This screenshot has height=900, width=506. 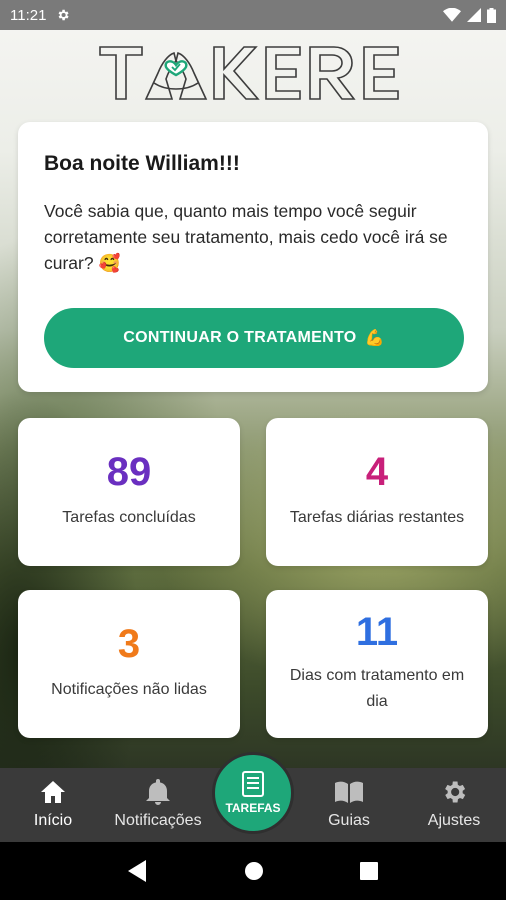 I want to click on task-list-icon, so click(x=253, y=784).